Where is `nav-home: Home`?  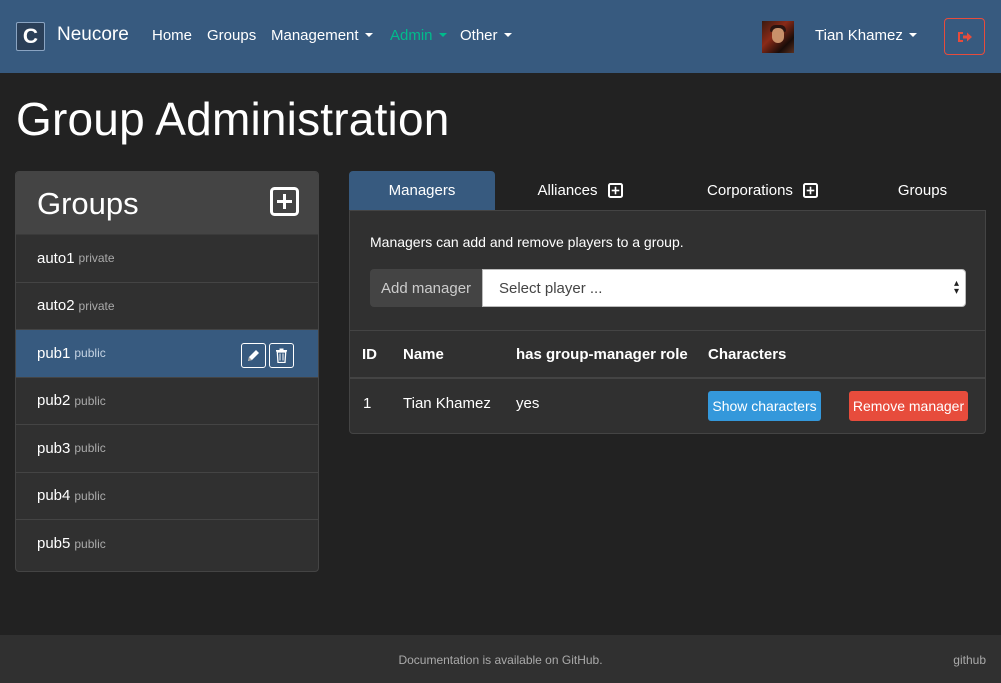
nav-home: Home is located at coordinates (172, 35).